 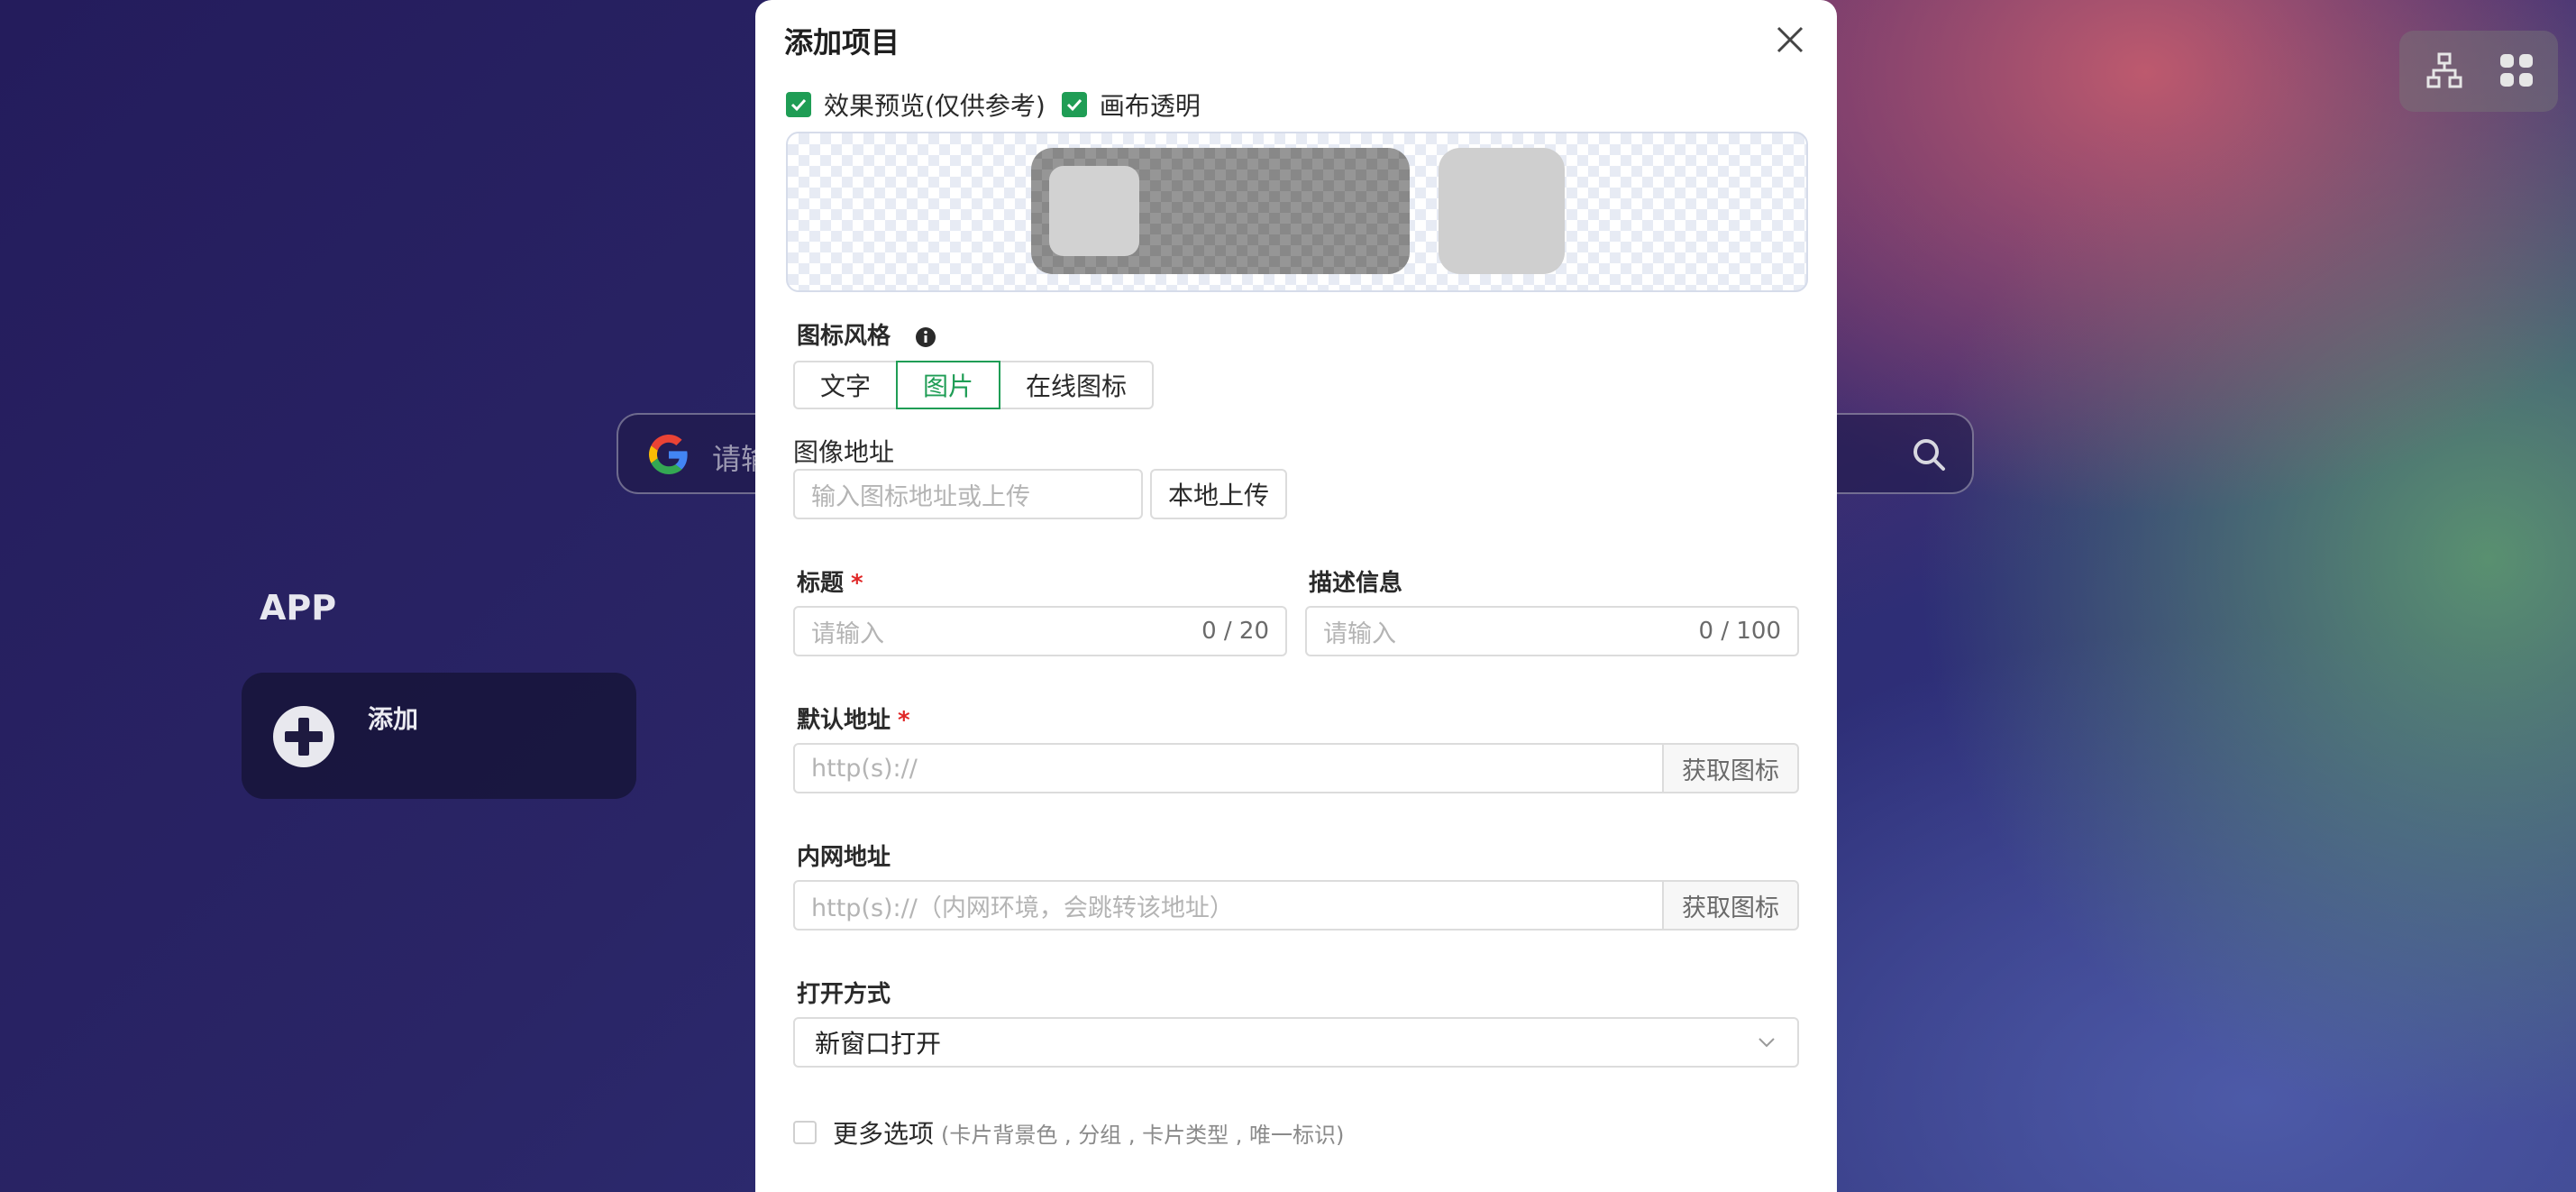 I want to click on close-icon, so click(x=1790, y=39).